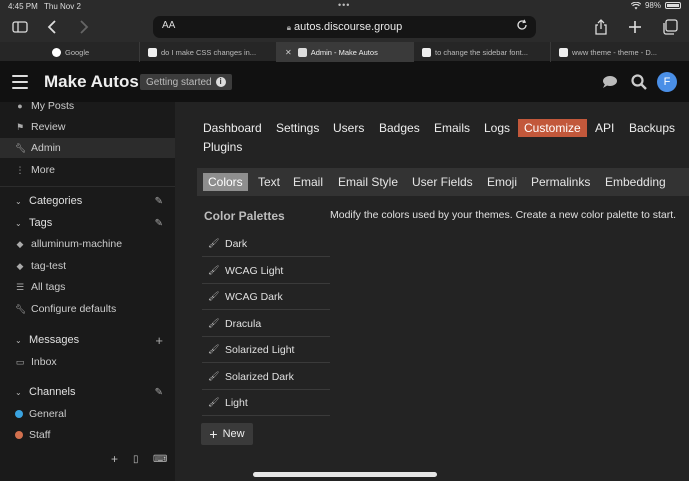 The width and height of the screenshot is (689, 481). Describe the element at coordinates (452, 128) in the screenshot. I see `admin-nav-emails: Emails` at that location.